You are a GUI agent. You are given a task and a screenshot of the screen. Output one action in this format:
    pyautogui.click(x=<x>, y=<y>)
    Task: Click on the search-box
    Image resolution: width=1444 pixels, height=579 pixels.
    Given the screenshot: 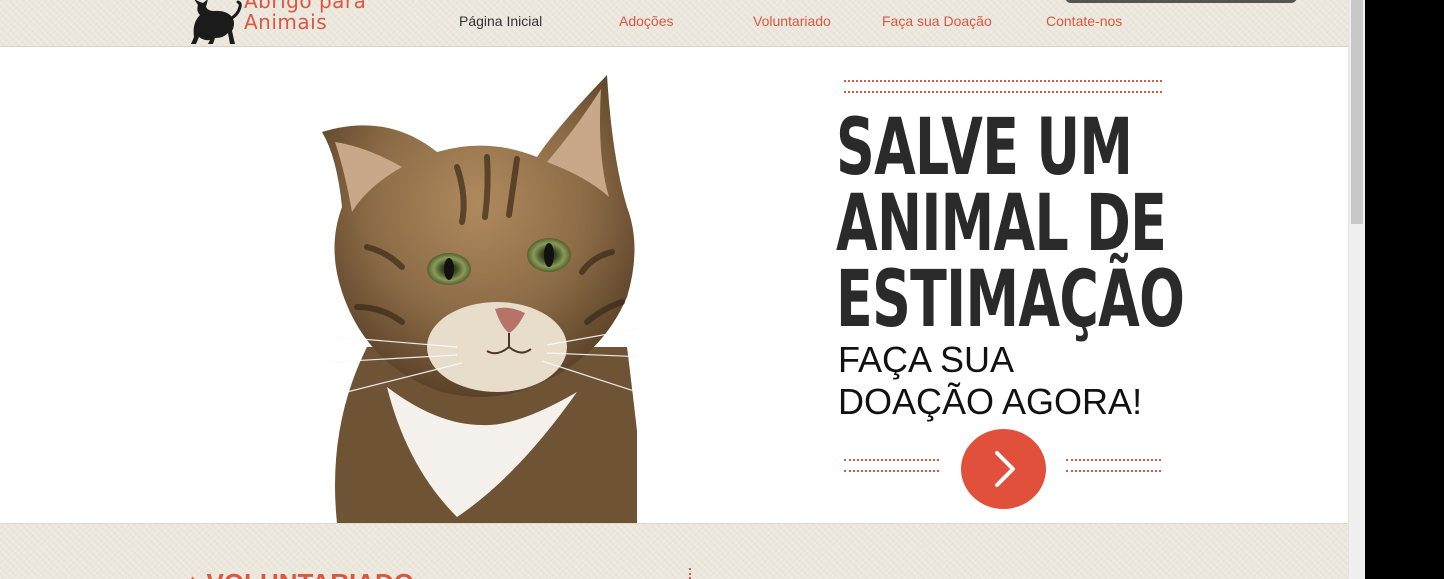 What is the action you would take?
    pyautogui.click(x=1181, y=1)
    